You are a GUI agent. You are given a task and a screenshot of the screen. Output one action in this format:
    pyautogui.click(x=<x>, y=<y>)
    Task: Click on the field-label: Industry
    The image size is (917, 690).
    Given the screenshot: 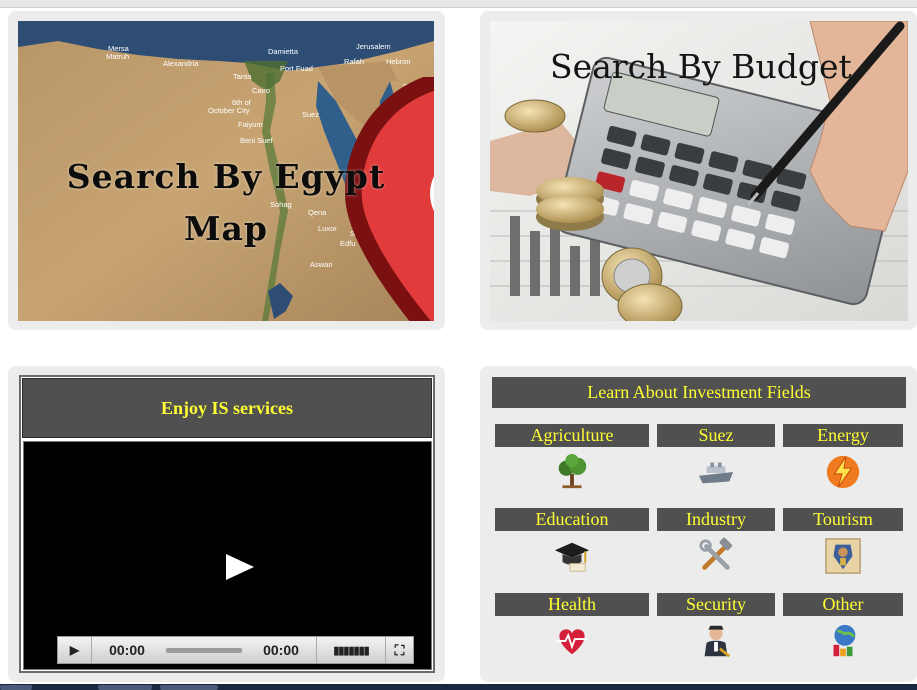 What is the action you would take?
    pyautogui.click(x=716, y=519)
    